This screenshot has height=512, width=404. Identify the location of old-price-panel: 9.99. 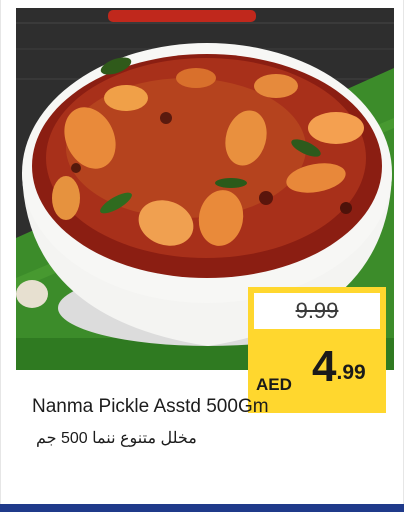
(317, 311).